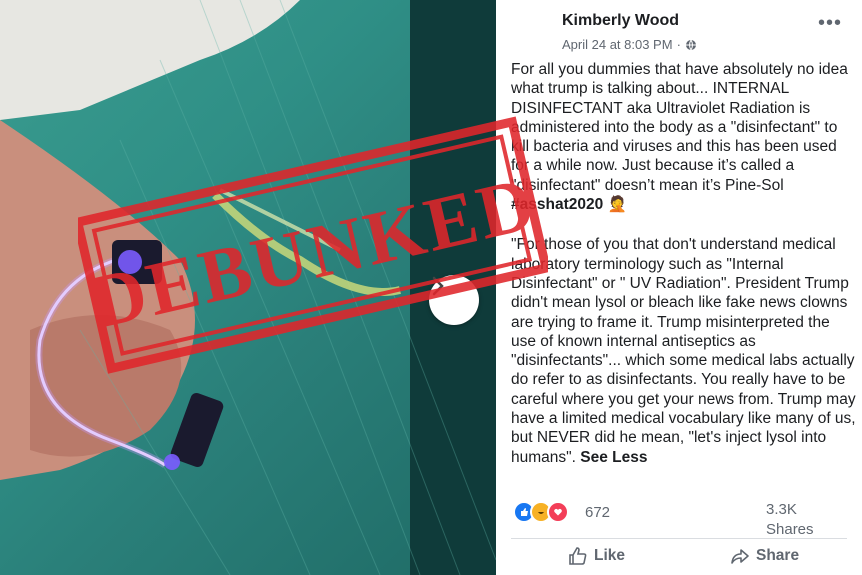 The height and width of the screenshot is (575, 862). I want to click on next-photo-button, so click(454, 300).